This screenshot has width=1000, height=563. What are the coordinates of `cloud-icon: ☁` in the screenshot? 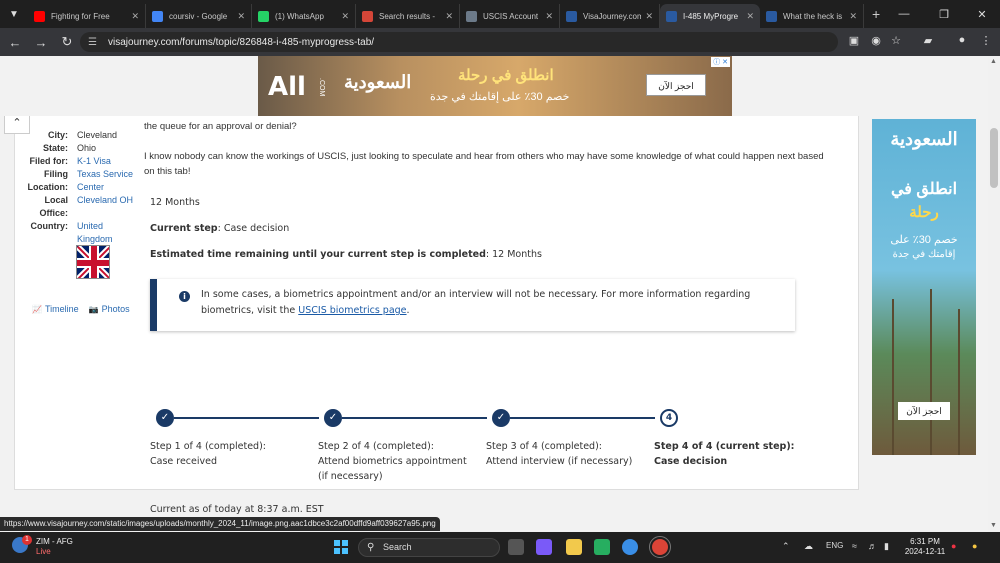 It's located at (808, 546).